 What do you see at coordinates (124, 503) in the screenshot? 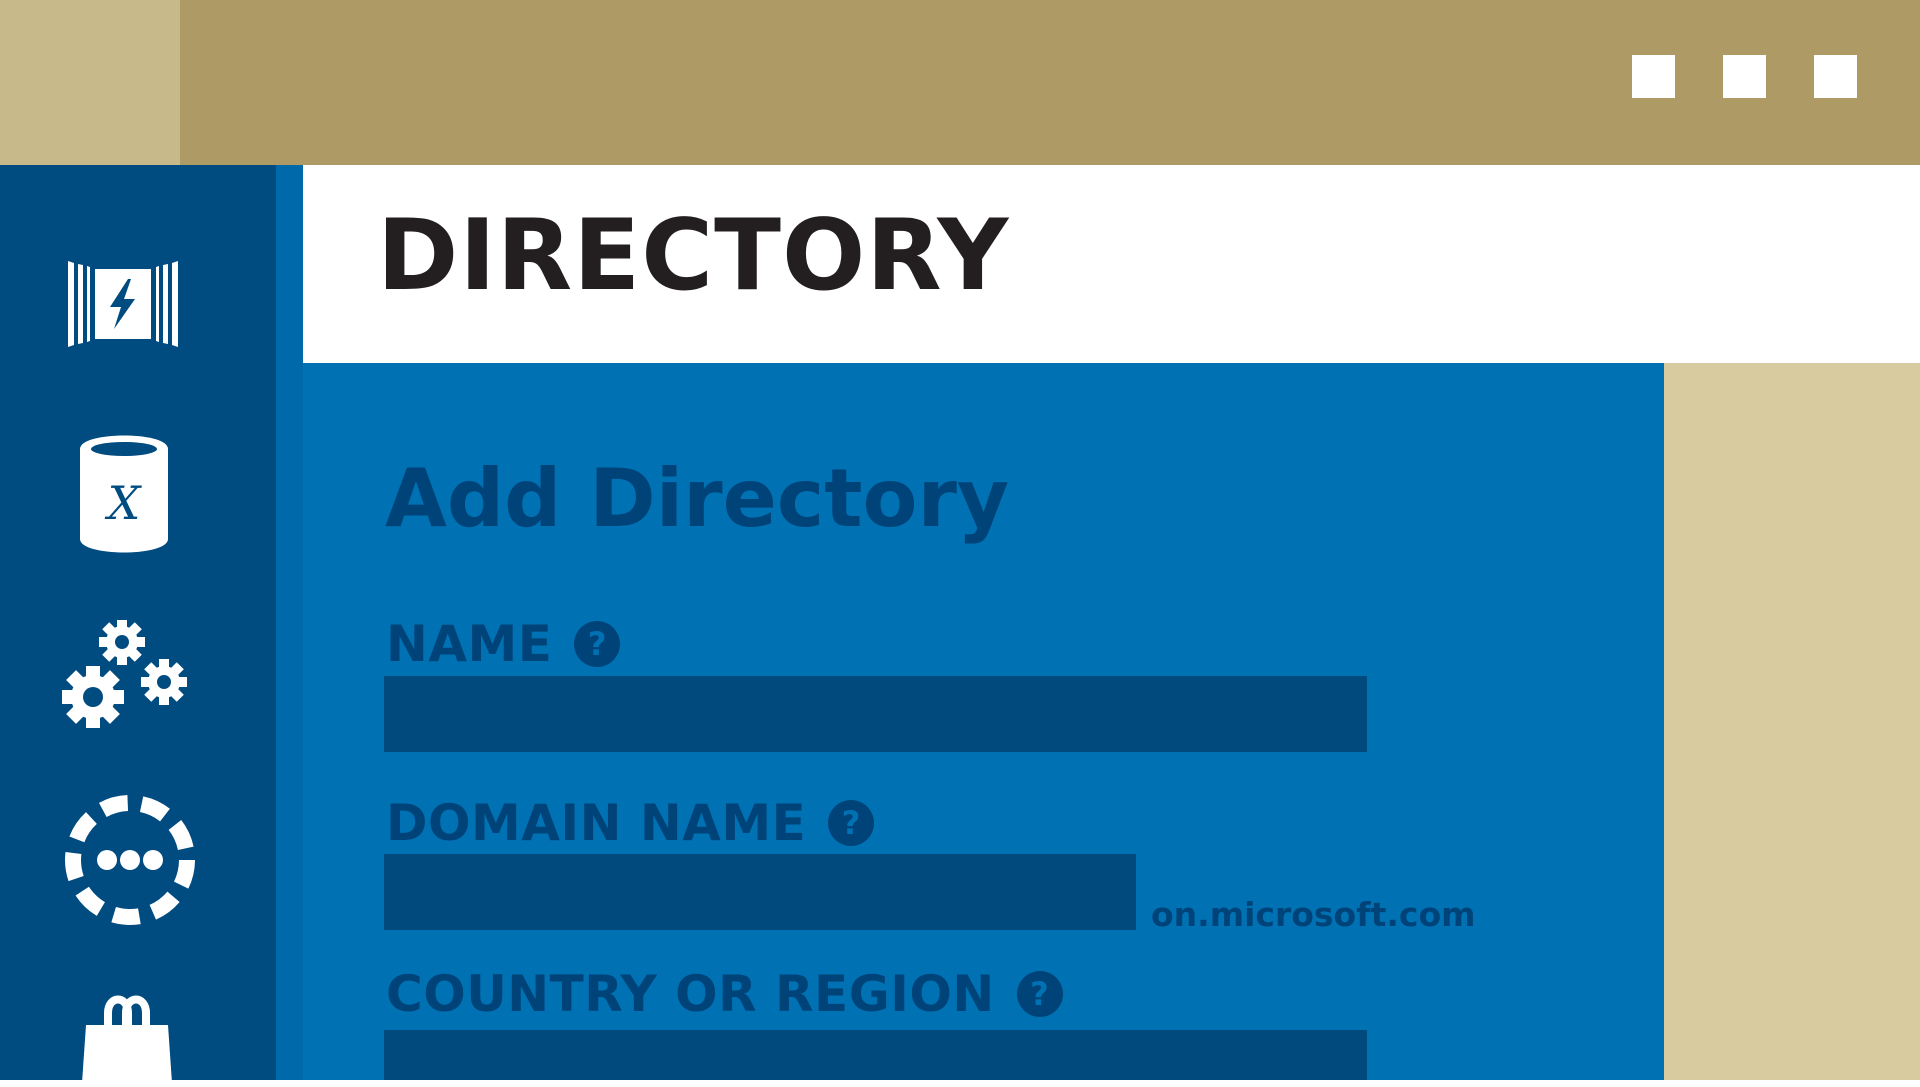
I see `sql-glyph: X` at bounding box center [124, 503].